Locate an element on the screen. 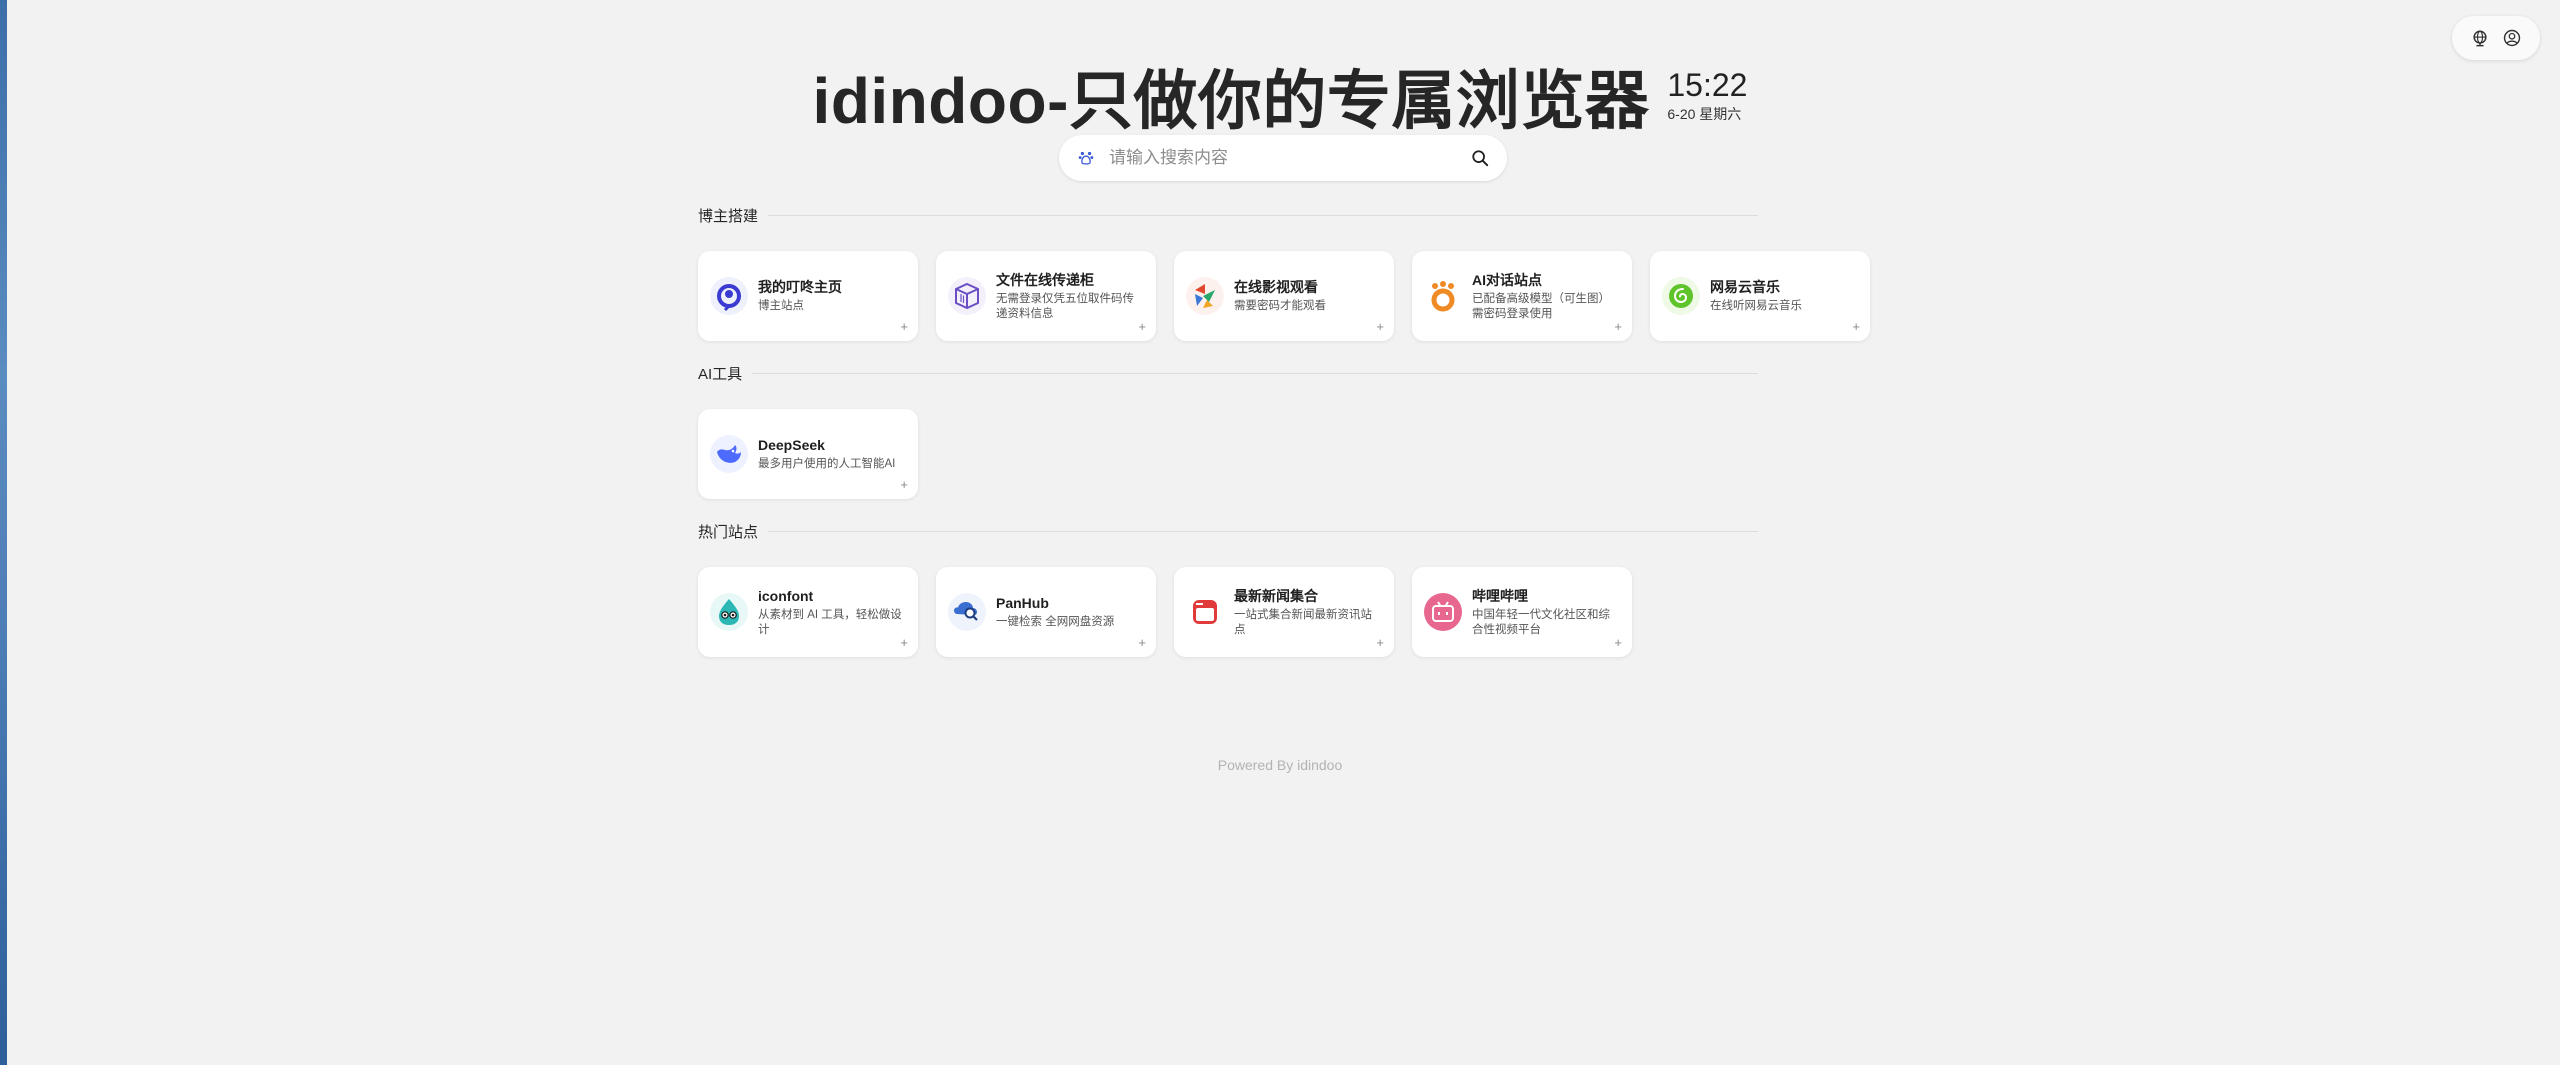  news-logo-icon is located at coordinates (1205, 612).